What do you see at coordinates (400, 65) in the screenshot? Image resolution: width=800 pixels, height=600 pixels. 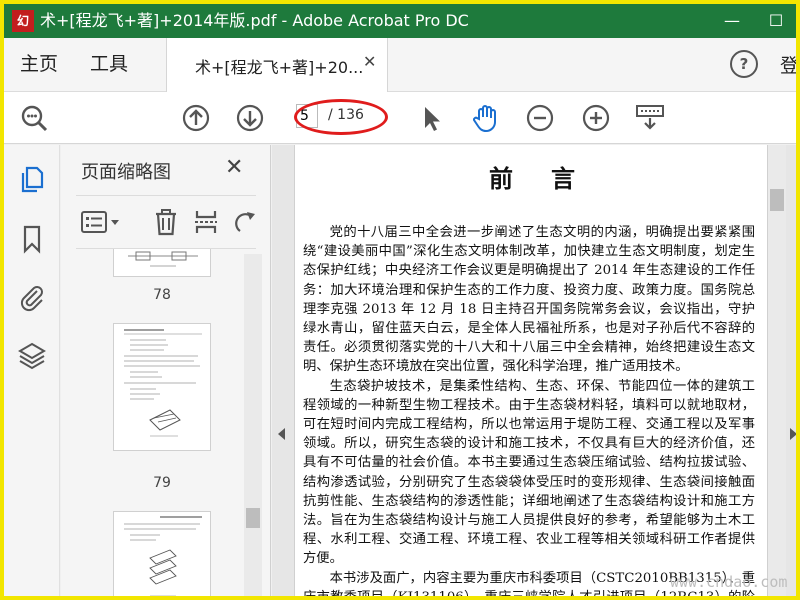 I see `menu-bar: 主页 工具 术+[程龙飞+著]+20... ✕ ? 登` at bounding box center [400, 65].